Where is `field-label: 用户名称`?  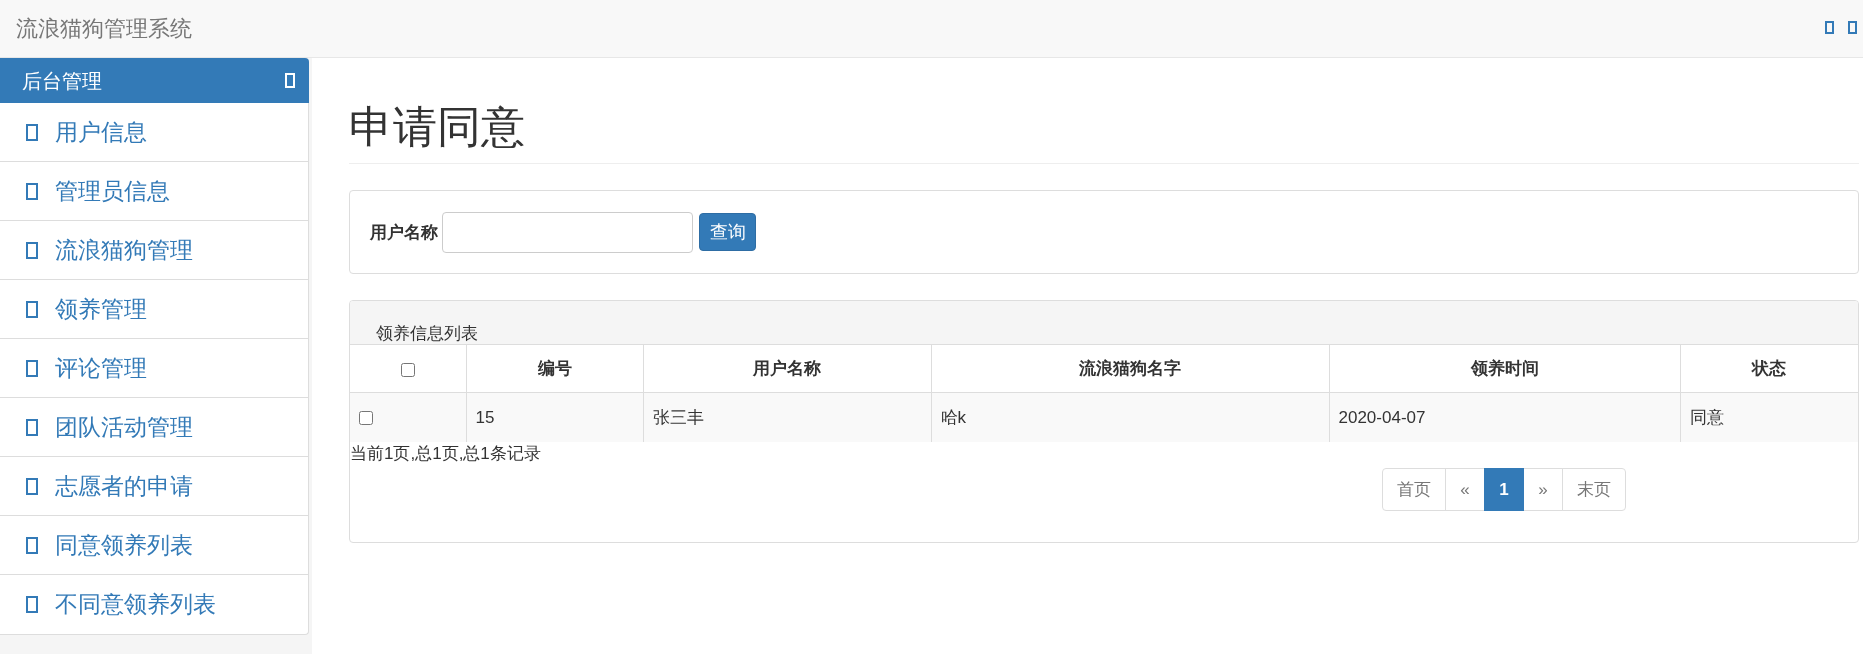
field-label: 用户名称 is located at coordinates (404, 232).